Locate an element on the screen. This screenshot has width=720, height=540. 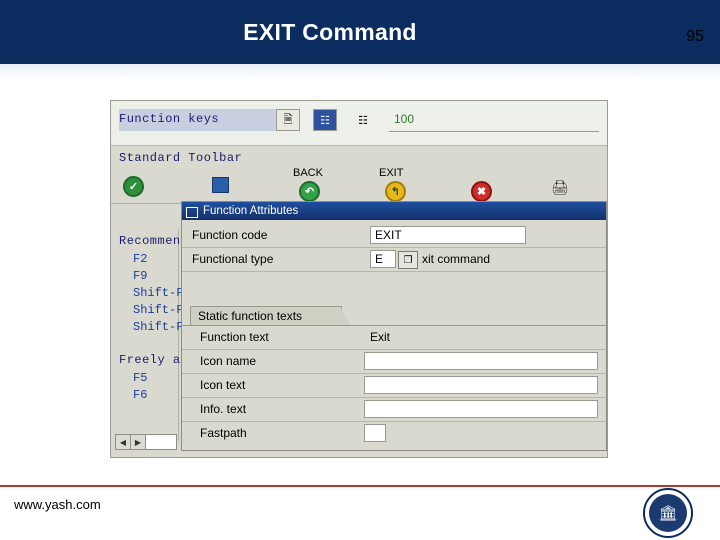
icon-text-row: Icon text is located at coordinates (394, 385).